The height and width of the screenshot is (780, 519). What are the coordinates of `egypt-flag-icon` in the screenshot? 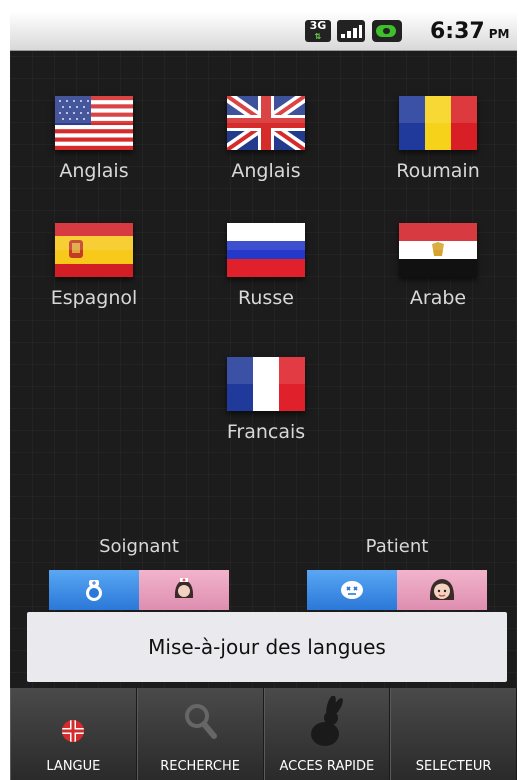 It's located at (438, 250).